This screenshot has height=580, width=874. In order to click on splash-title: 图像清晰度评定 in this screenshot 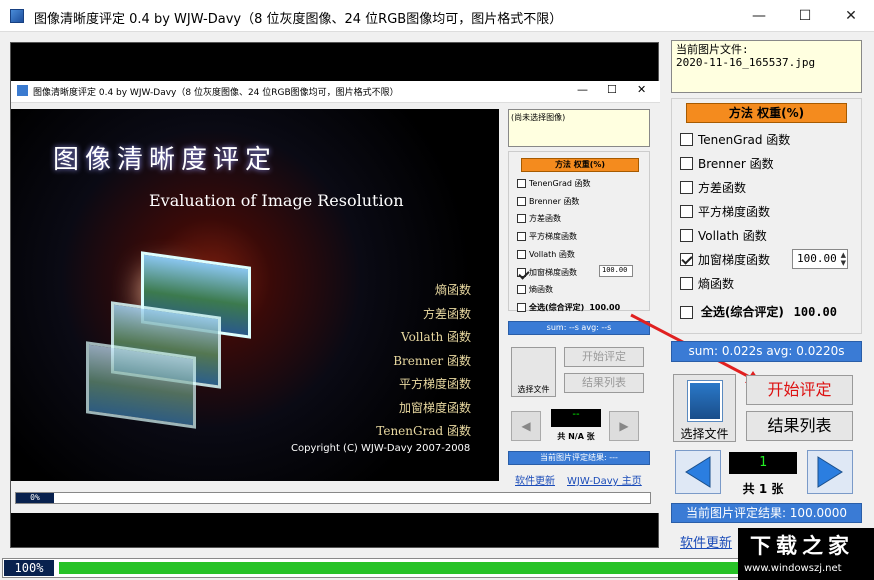, I will do `click(165, 160)`.